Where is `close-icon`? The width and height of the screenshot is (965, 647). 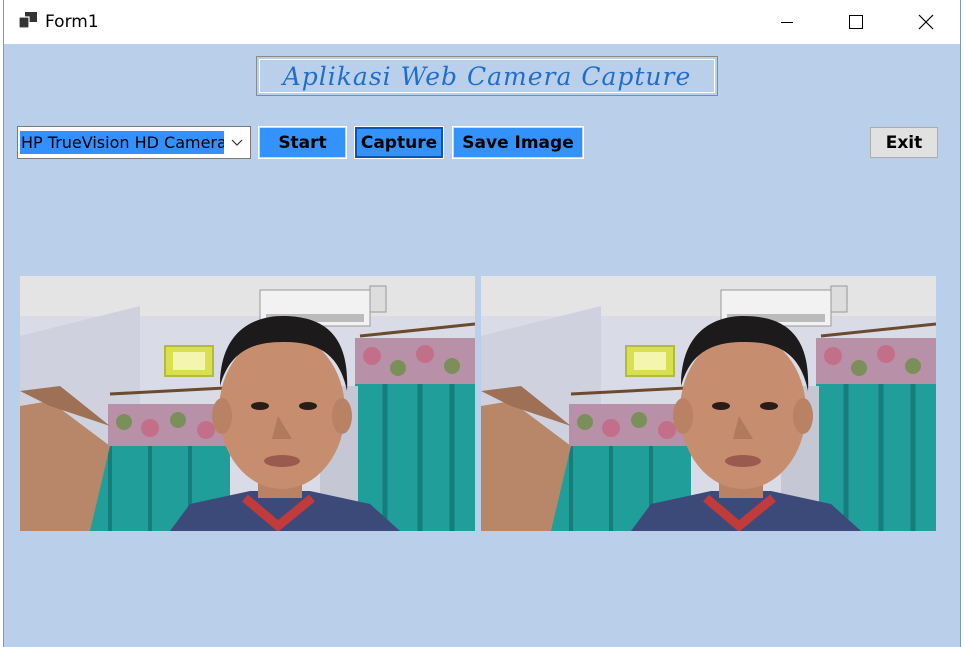 close-icon is located at coordinates (926, 22).